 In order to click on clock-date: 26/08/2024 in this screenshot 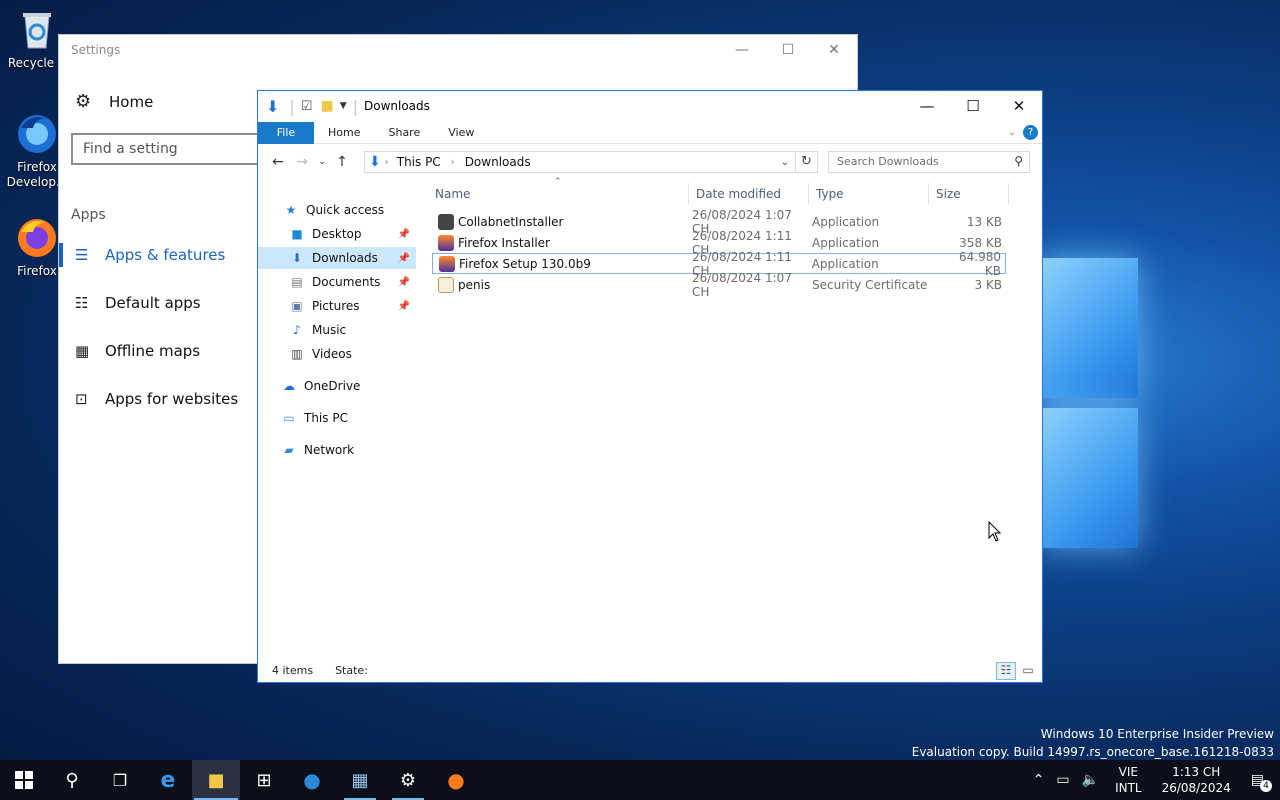, I will do `click(1196, 788)`.